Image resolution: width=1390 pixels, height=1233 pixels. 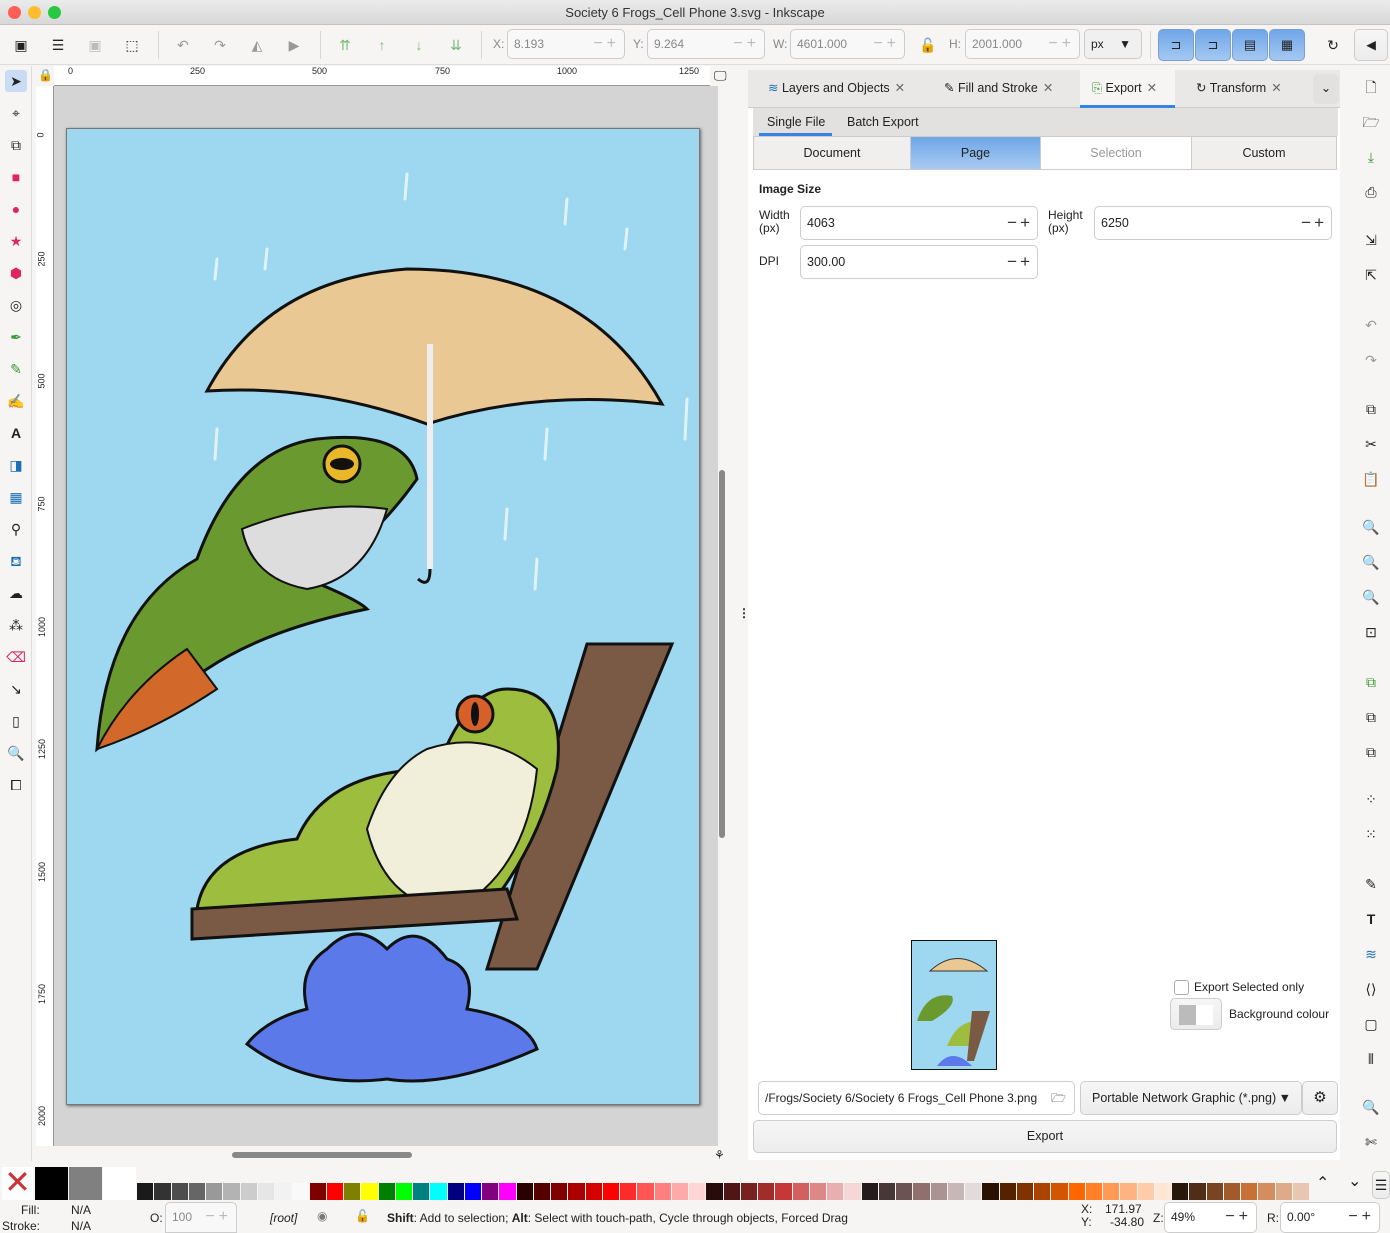 I want to click on align-distribute-icon: ⫴, so click(x=1371, y=1059).